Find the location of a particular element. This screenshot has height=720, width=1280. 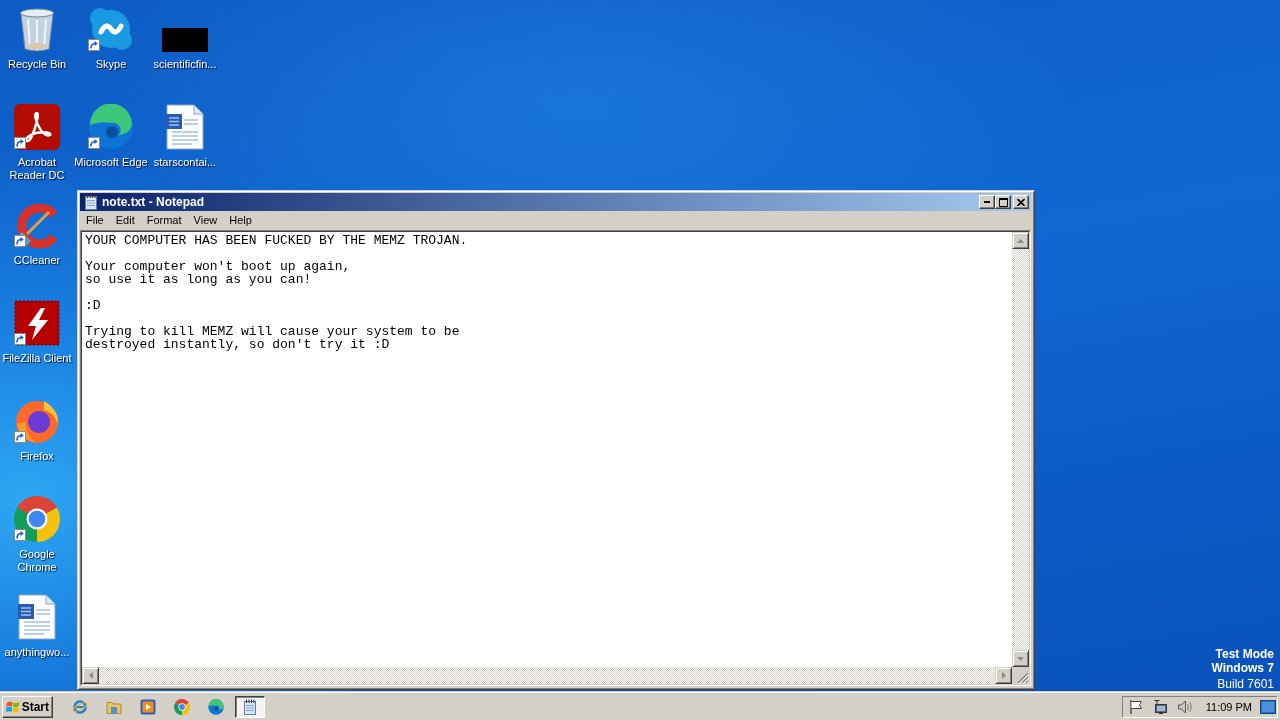

maximize-icon is located at coordinates (1003, 202).